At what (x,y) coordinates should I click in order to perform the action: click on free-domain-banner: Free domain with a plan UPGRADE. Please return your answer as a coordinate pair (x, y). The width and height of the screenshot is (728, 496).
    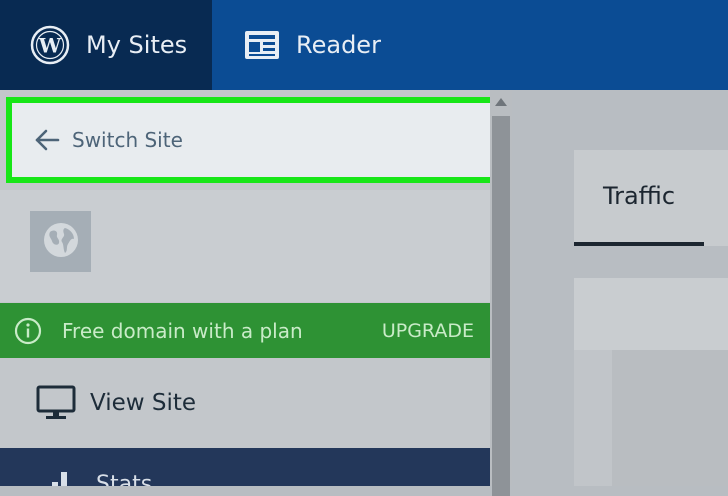
    Looking at the image, I should click on (245, 330).